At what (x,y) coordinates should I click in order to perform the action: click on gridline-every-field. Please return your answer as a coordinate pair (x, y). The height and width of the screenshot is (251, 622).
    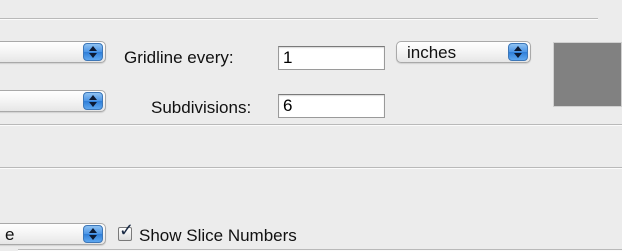
    Looking at the image, I should click on (331, 58).